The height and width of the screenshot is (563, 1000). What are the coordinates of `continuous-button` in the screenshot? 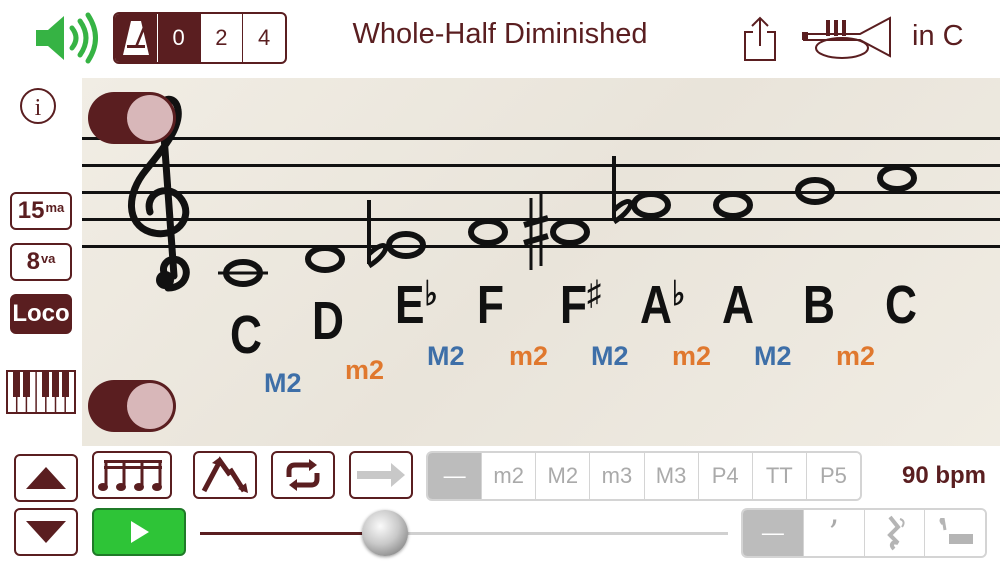 It's located at (381, 475).